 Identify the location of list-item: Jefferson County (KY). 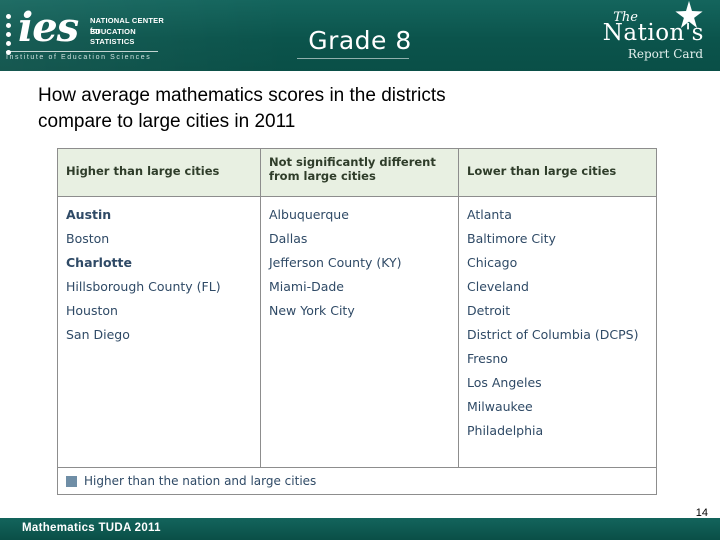
(335, 262).